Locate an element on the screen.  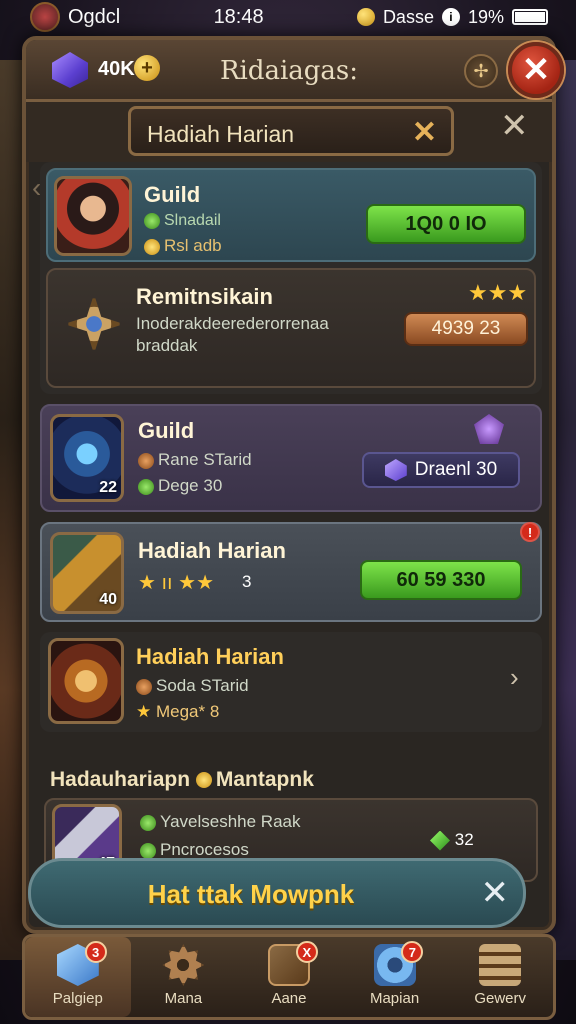
list-item: Guild Slnadail Rsl adb 1Q0 0 IO is located at coordinates (291, 215).